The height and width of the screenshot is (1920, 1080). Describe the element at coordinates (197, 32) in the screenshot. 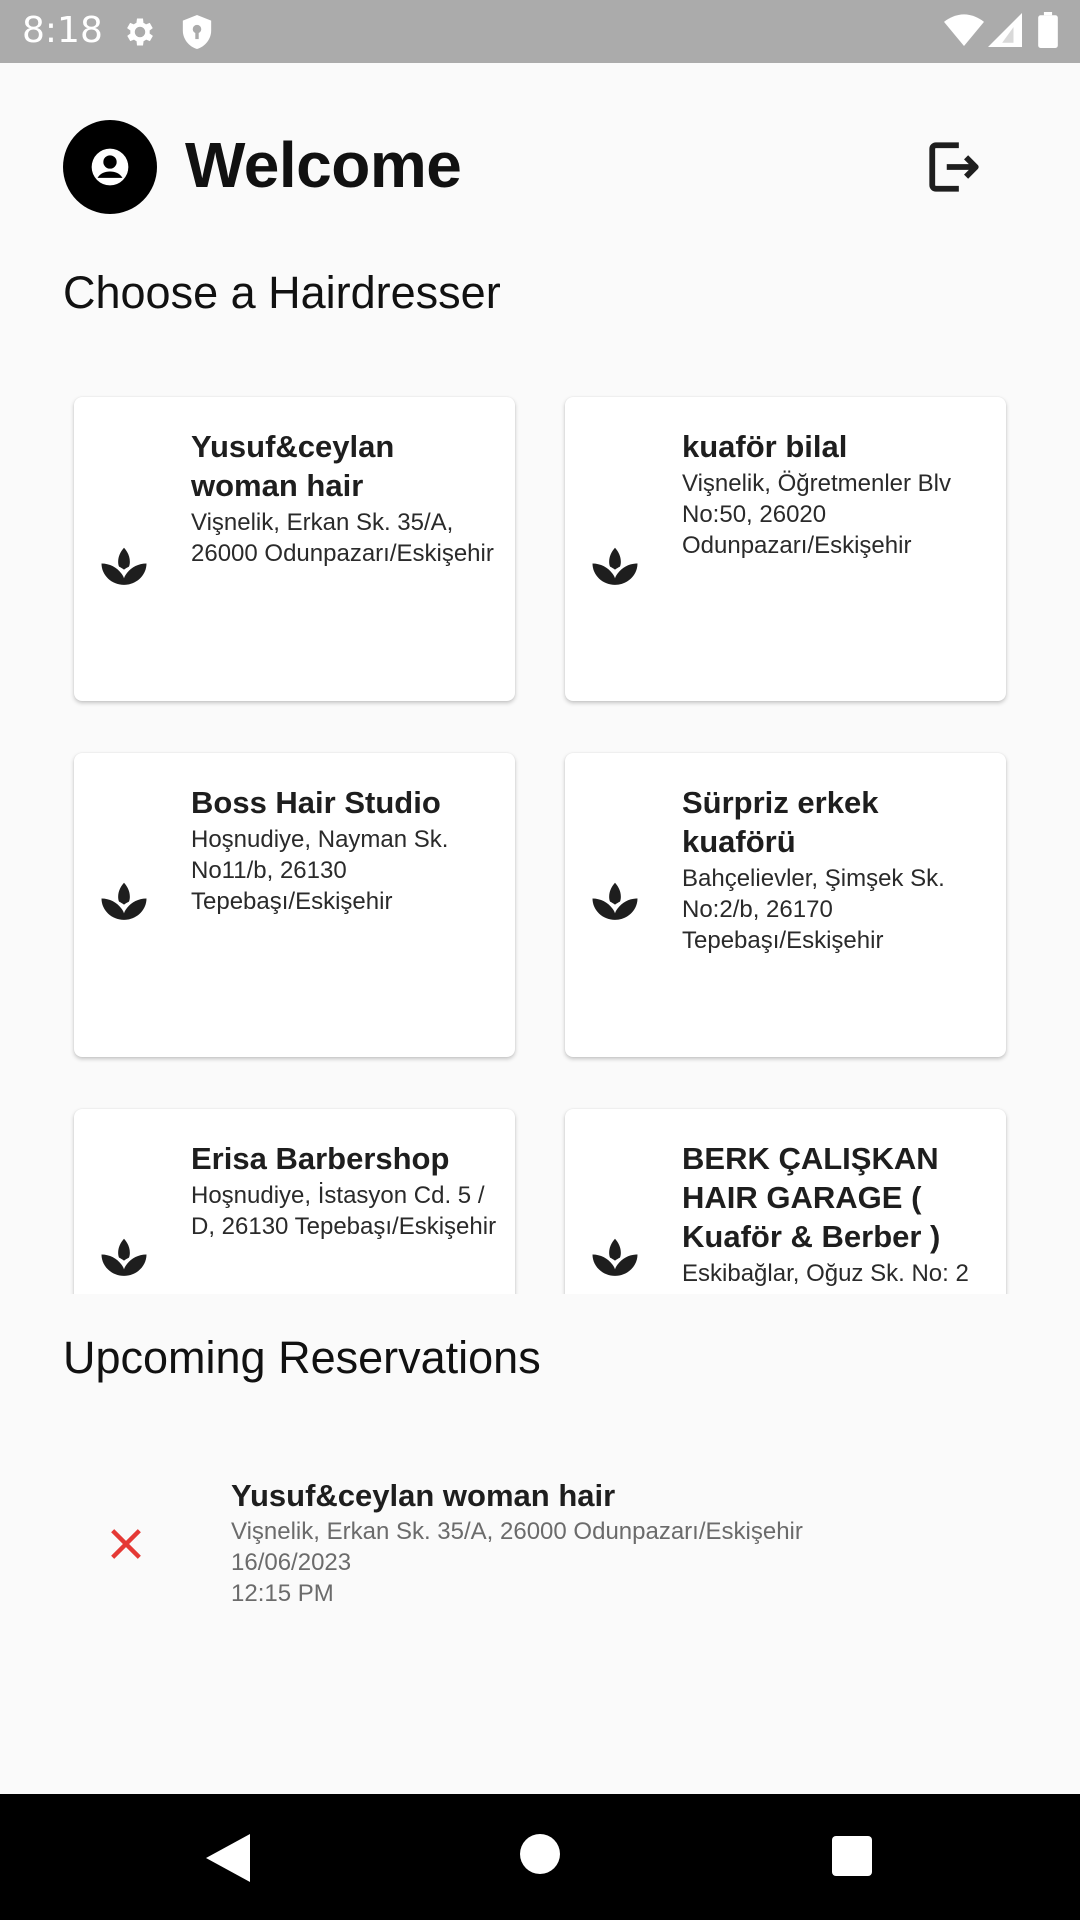

I see `shield-icon` at that location.